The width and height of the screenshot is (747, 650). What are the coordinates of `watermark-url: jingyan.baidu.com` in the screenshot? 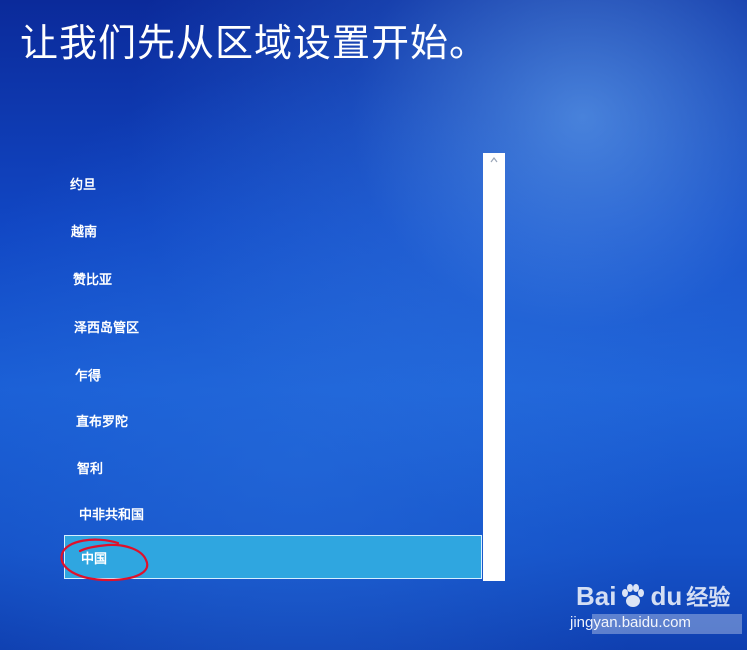 It's located at (630, 622).